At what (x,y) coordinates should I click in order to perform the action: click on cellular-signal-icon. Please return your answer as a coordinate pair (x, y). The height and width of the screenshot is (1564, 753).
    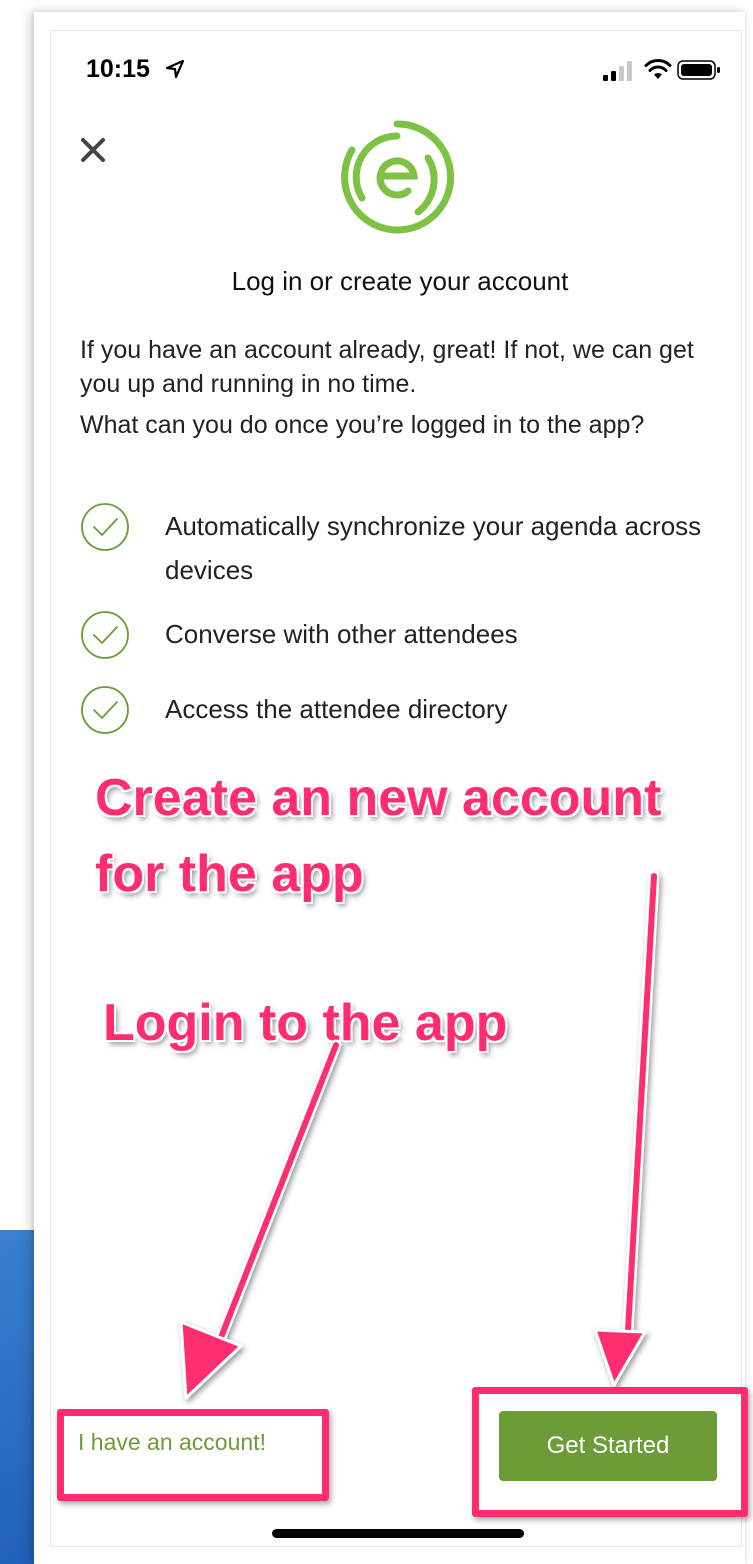
    Looking at the image, I should click on (617, 71).